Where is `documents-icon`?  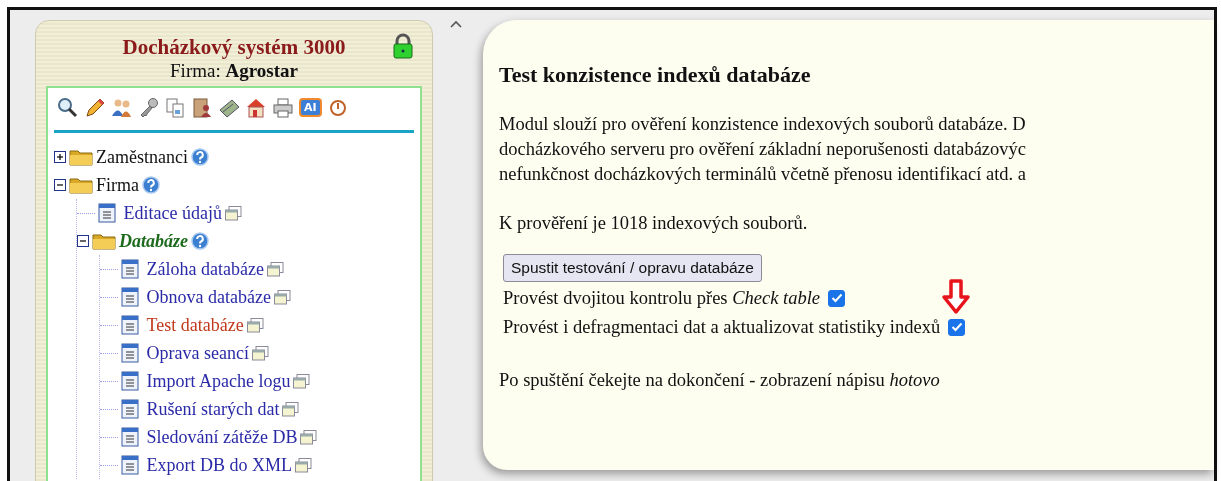 documents-icon is located at coordinates (175, 107).